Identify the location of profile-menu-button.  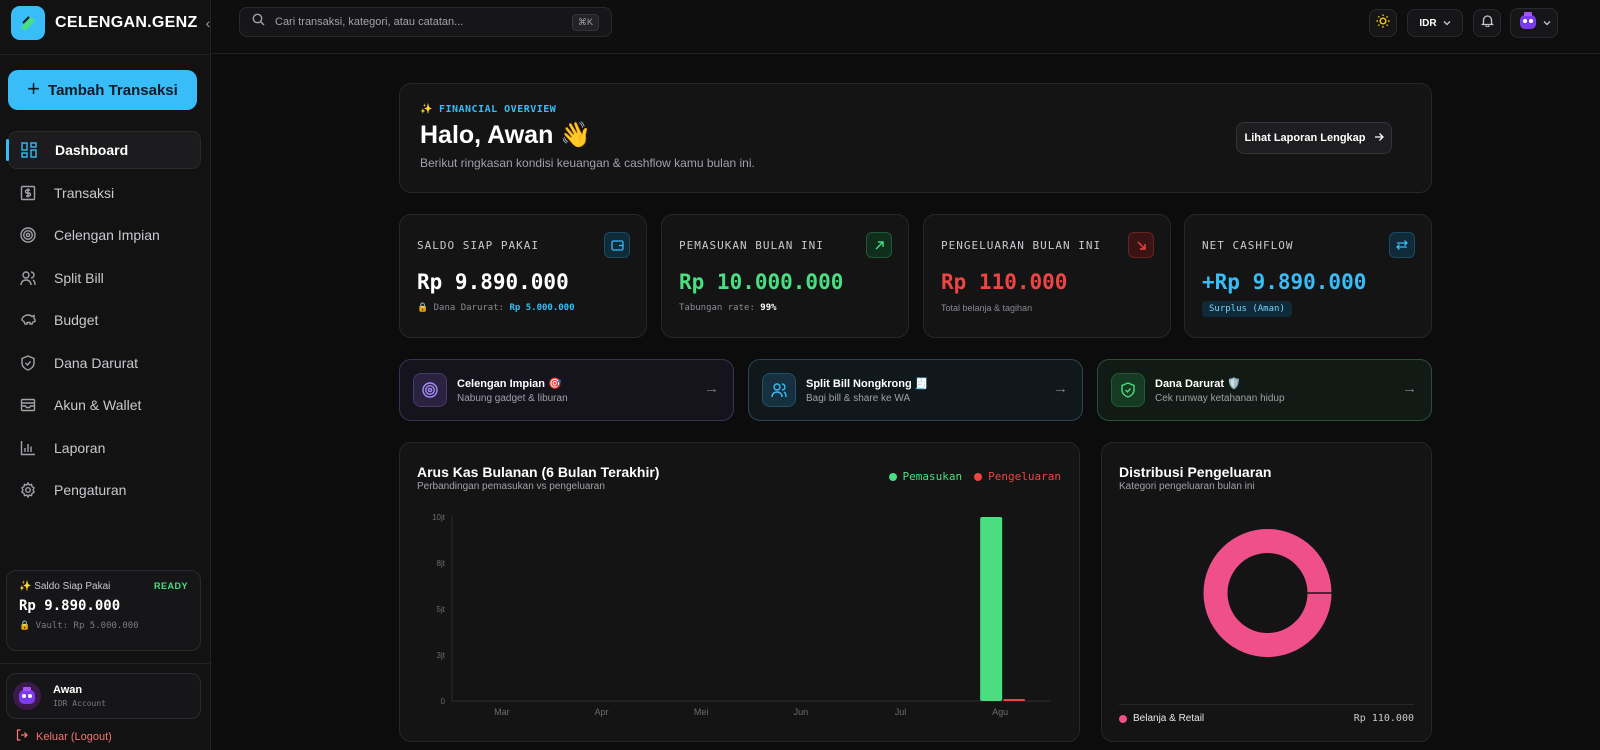
(1534, 23).